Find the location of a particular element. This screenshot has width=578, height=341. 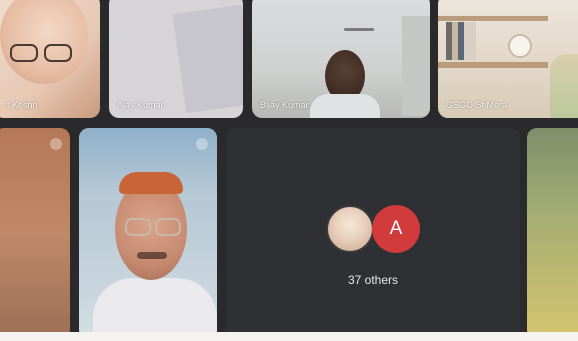

screen-glare is located at coordinates (289, 336).